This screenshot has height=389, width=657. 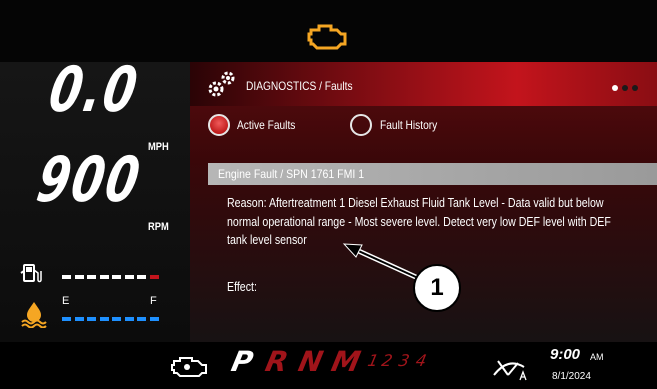 What do you see at coordinates (266, 125) in the screenshot?
I see `tab-active-faults: Active Faults` at bounding box center [266, 125].